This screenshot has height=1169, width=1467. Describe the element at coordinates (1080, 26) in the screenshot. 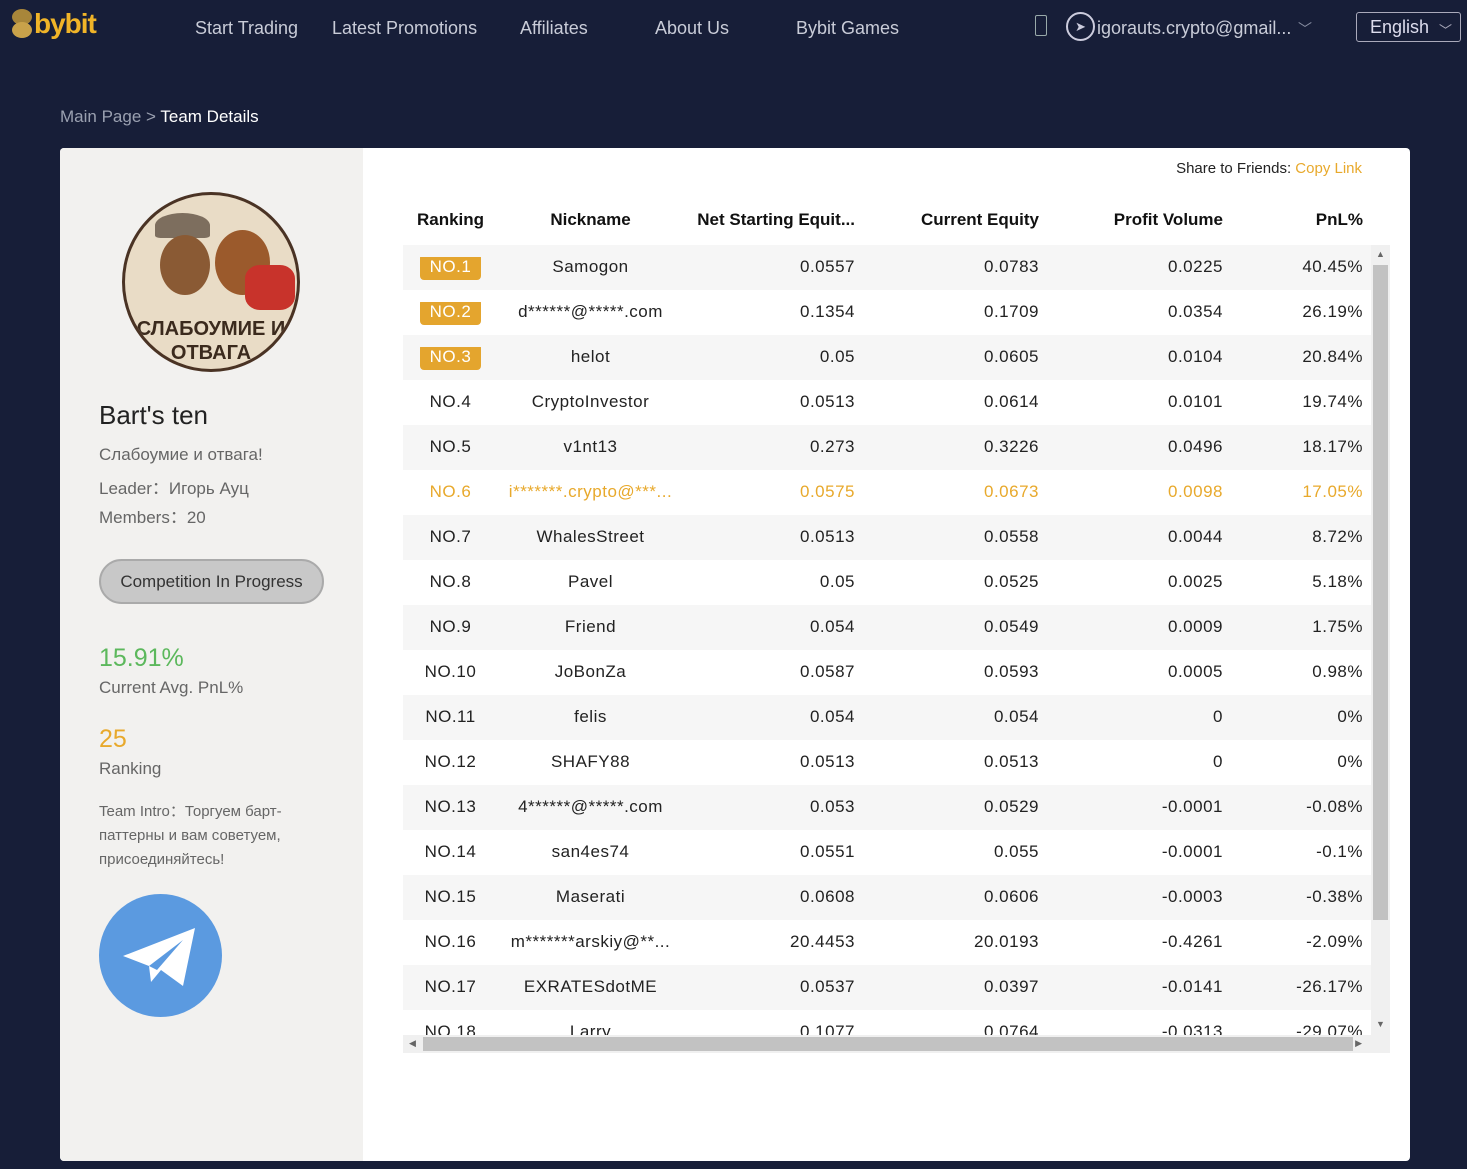

I see `telegram-icon: ➤` at that location.